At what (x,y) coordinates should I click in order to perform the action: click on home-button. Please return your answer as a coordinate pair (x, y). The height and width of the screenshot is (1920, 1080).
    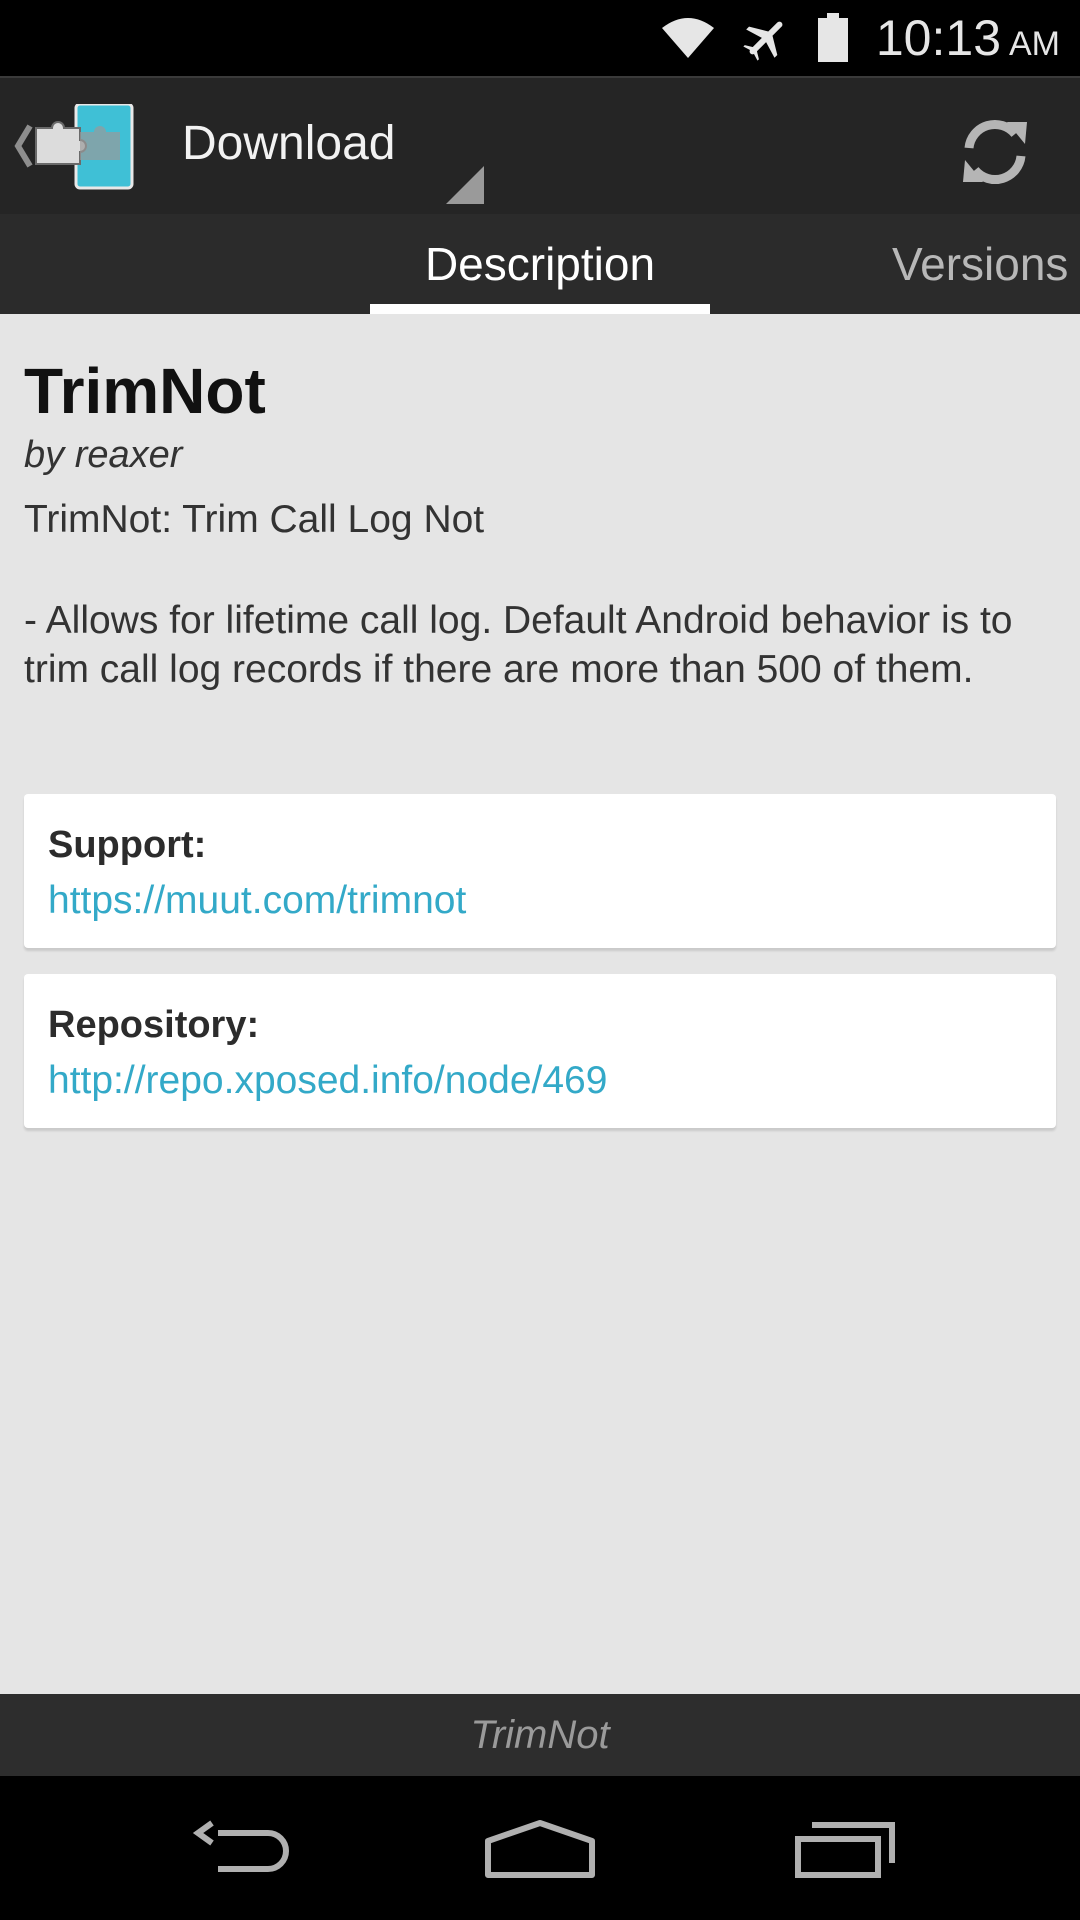
    Looking at the image, I should click on (540, 1849).